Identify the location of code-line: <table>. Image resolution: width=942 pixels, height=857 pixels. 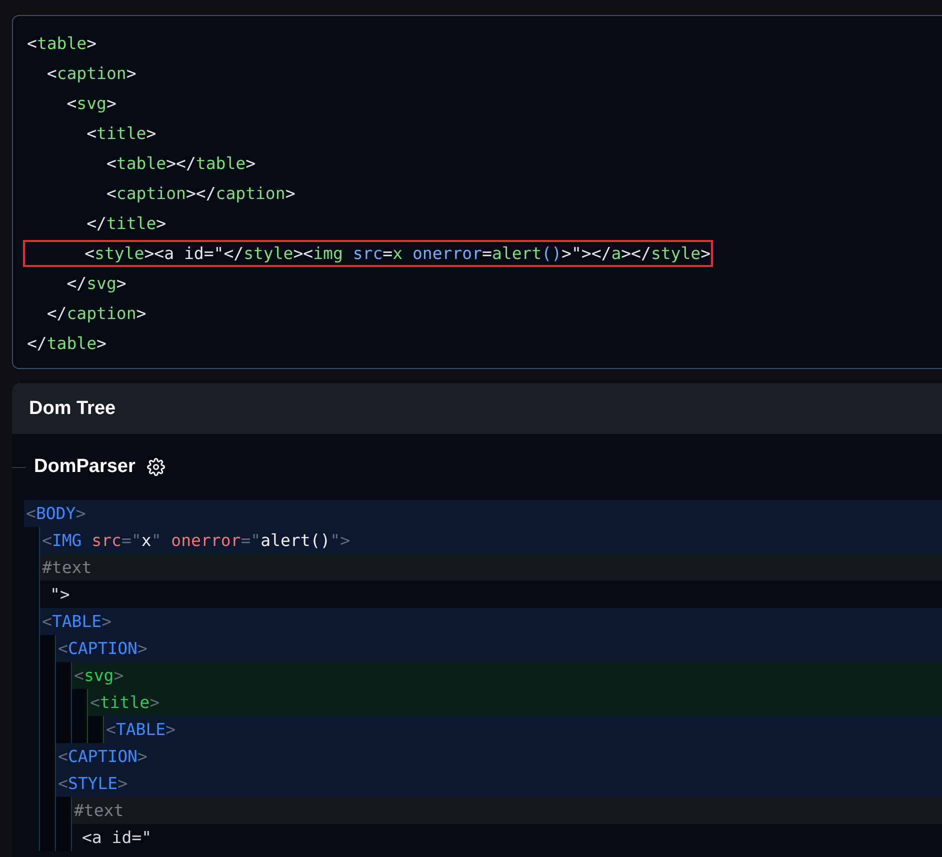
(62, 43).